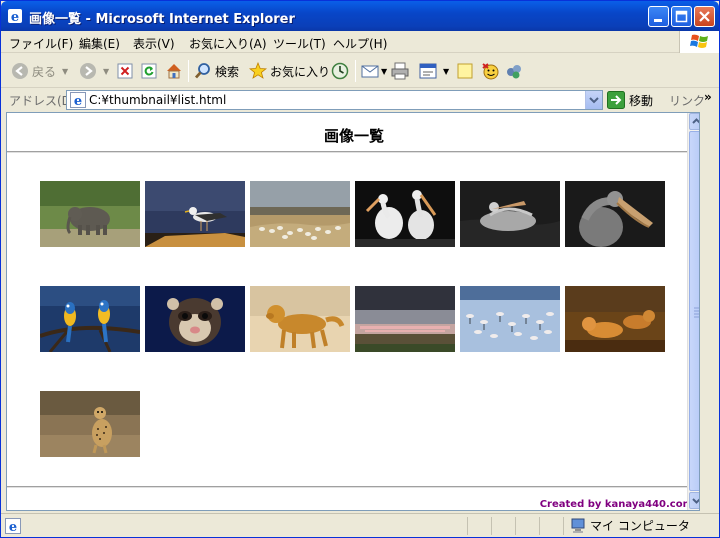 The height and width of the screenshot is (538, 720). I want to click on address-input: e C:¥thumbnail¥list.html, so click(334, 100).